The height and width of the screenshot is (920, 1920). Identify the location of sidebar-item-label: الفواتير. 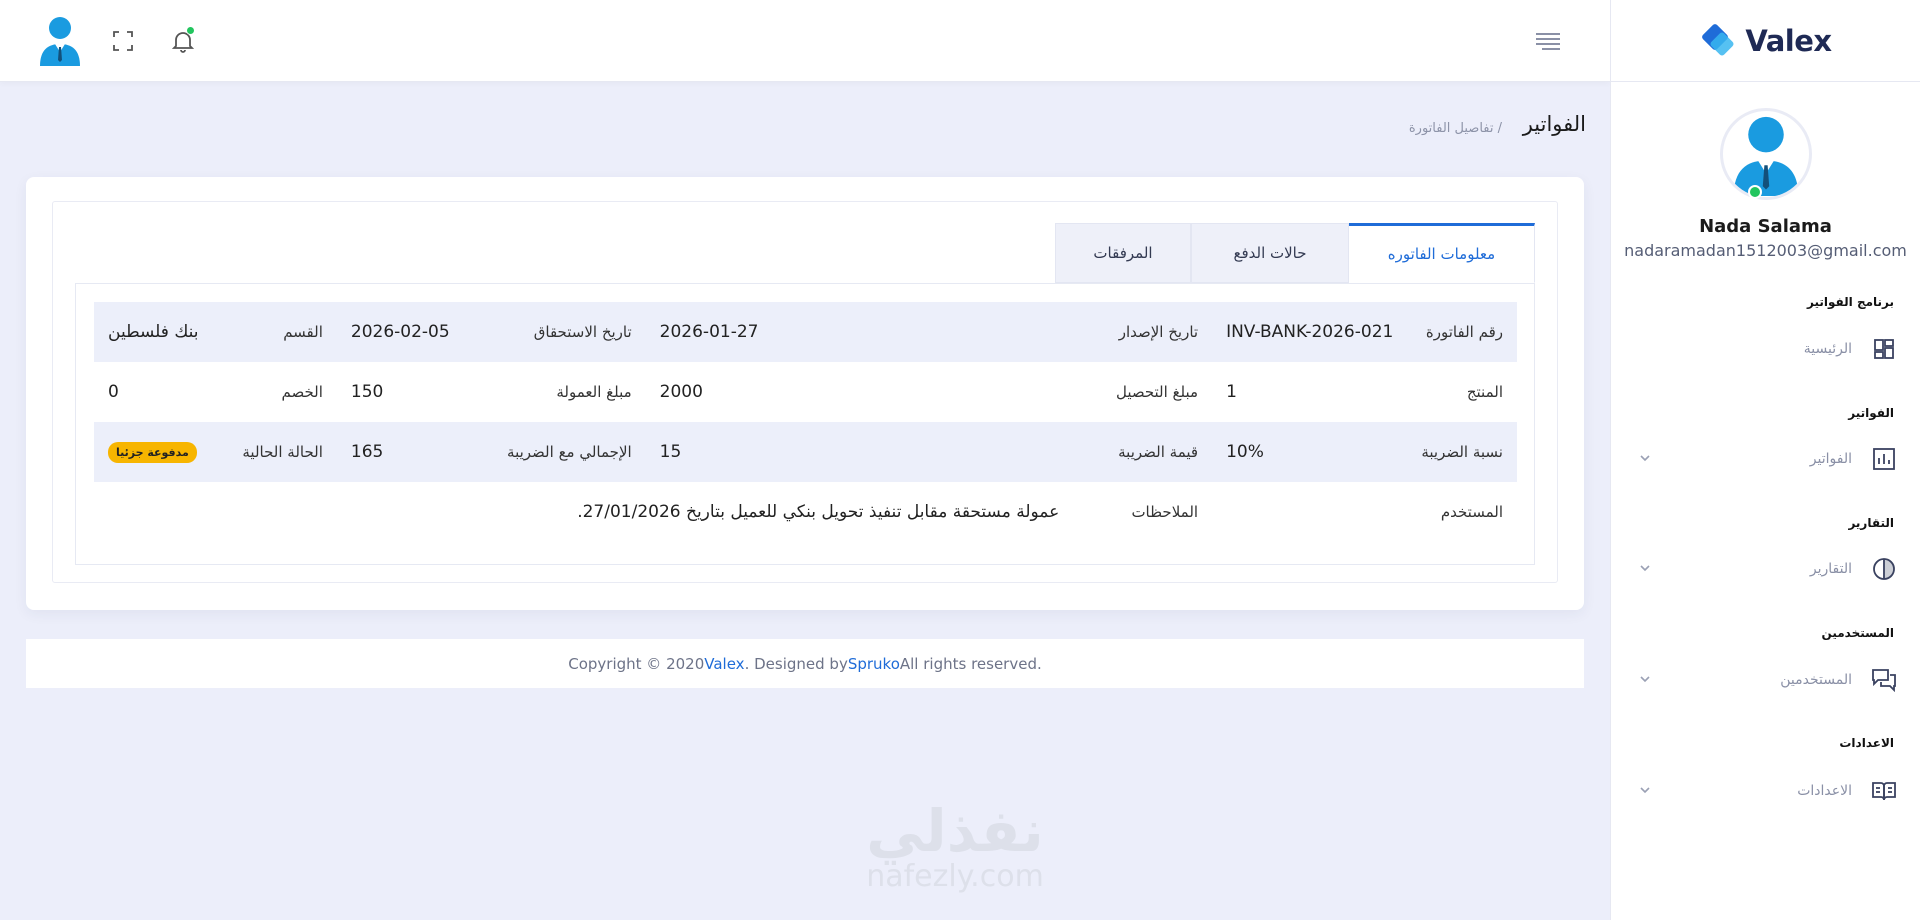
(1830, 459).